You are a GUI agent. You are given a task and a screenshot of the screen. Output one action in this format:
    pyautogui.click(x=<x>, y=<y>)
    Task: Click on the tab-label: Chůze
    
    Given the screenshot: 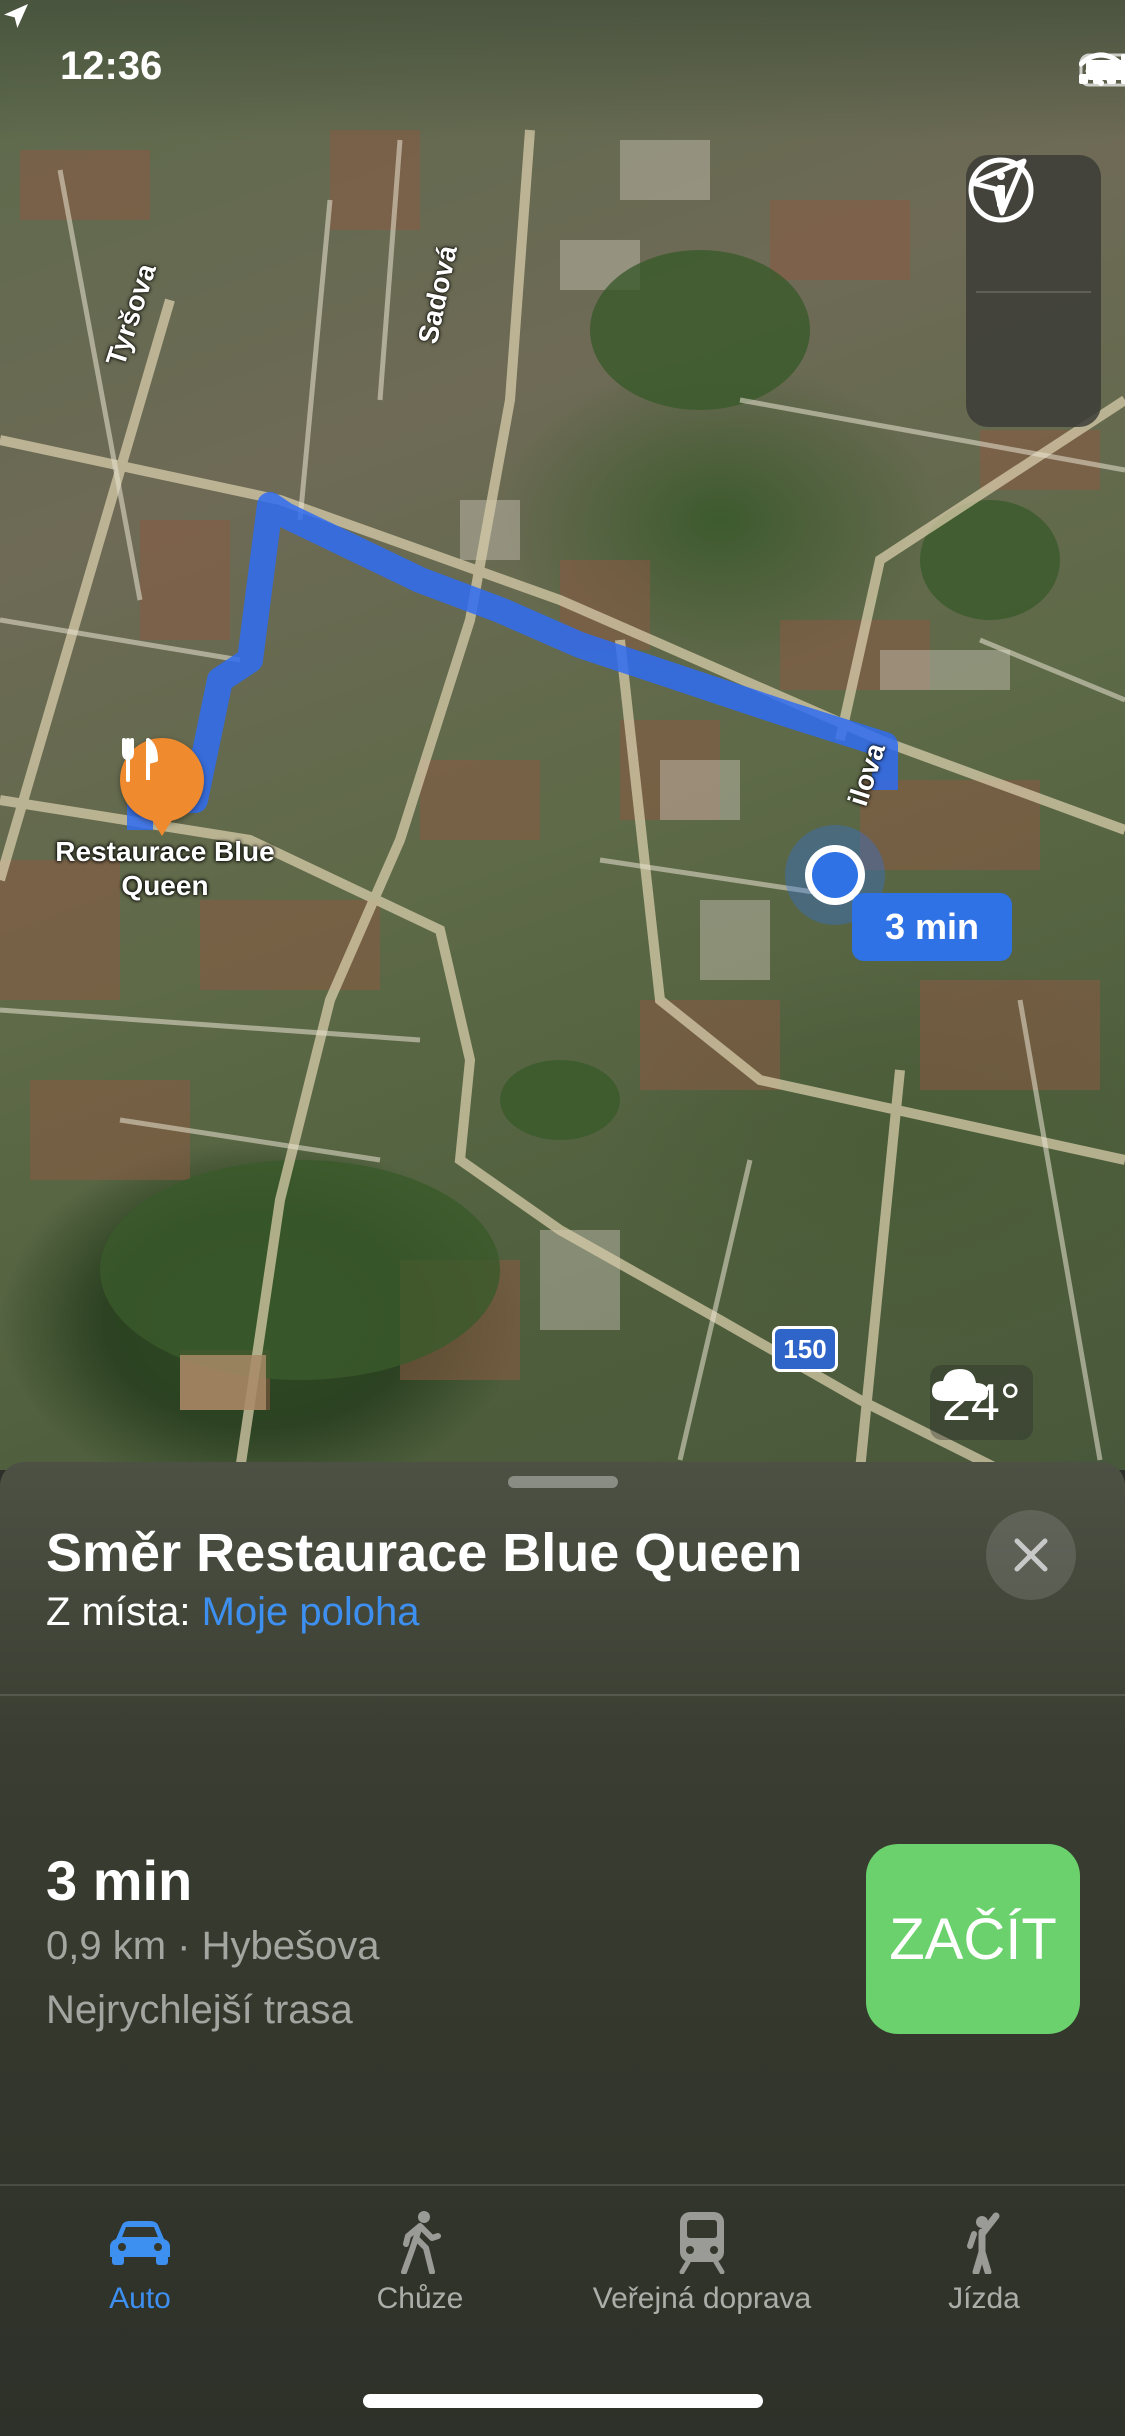 What is the action you would take?
    pyautogui.click(x=420, y=2298)
    